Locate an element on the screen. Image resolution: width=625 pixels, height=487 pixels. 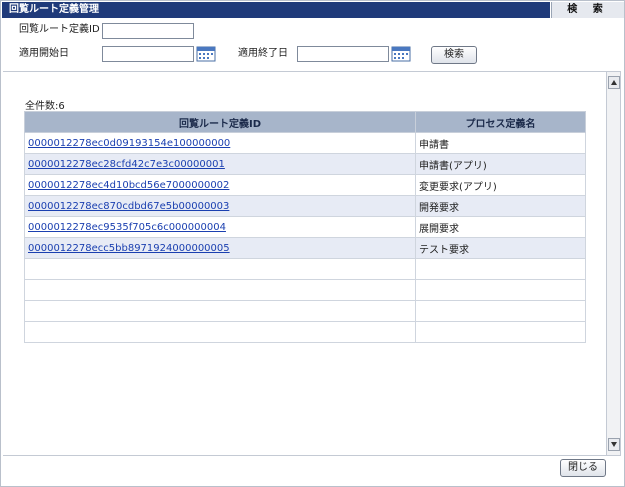
arrow-up-icon is located at coordinates (614, 82).